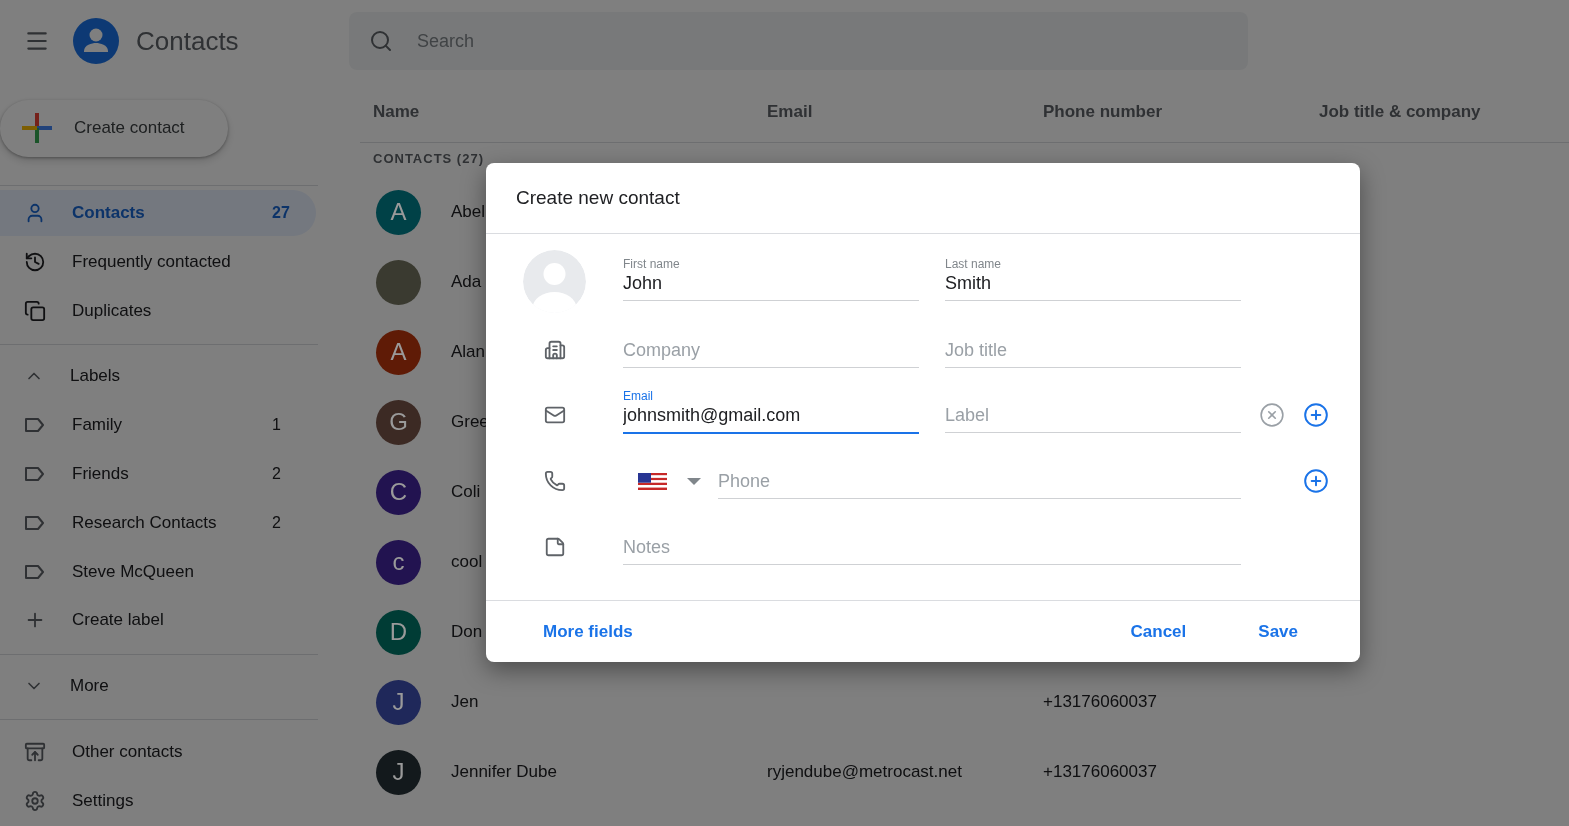  I want to click on column-header: Phone number, so click(1181, 112).